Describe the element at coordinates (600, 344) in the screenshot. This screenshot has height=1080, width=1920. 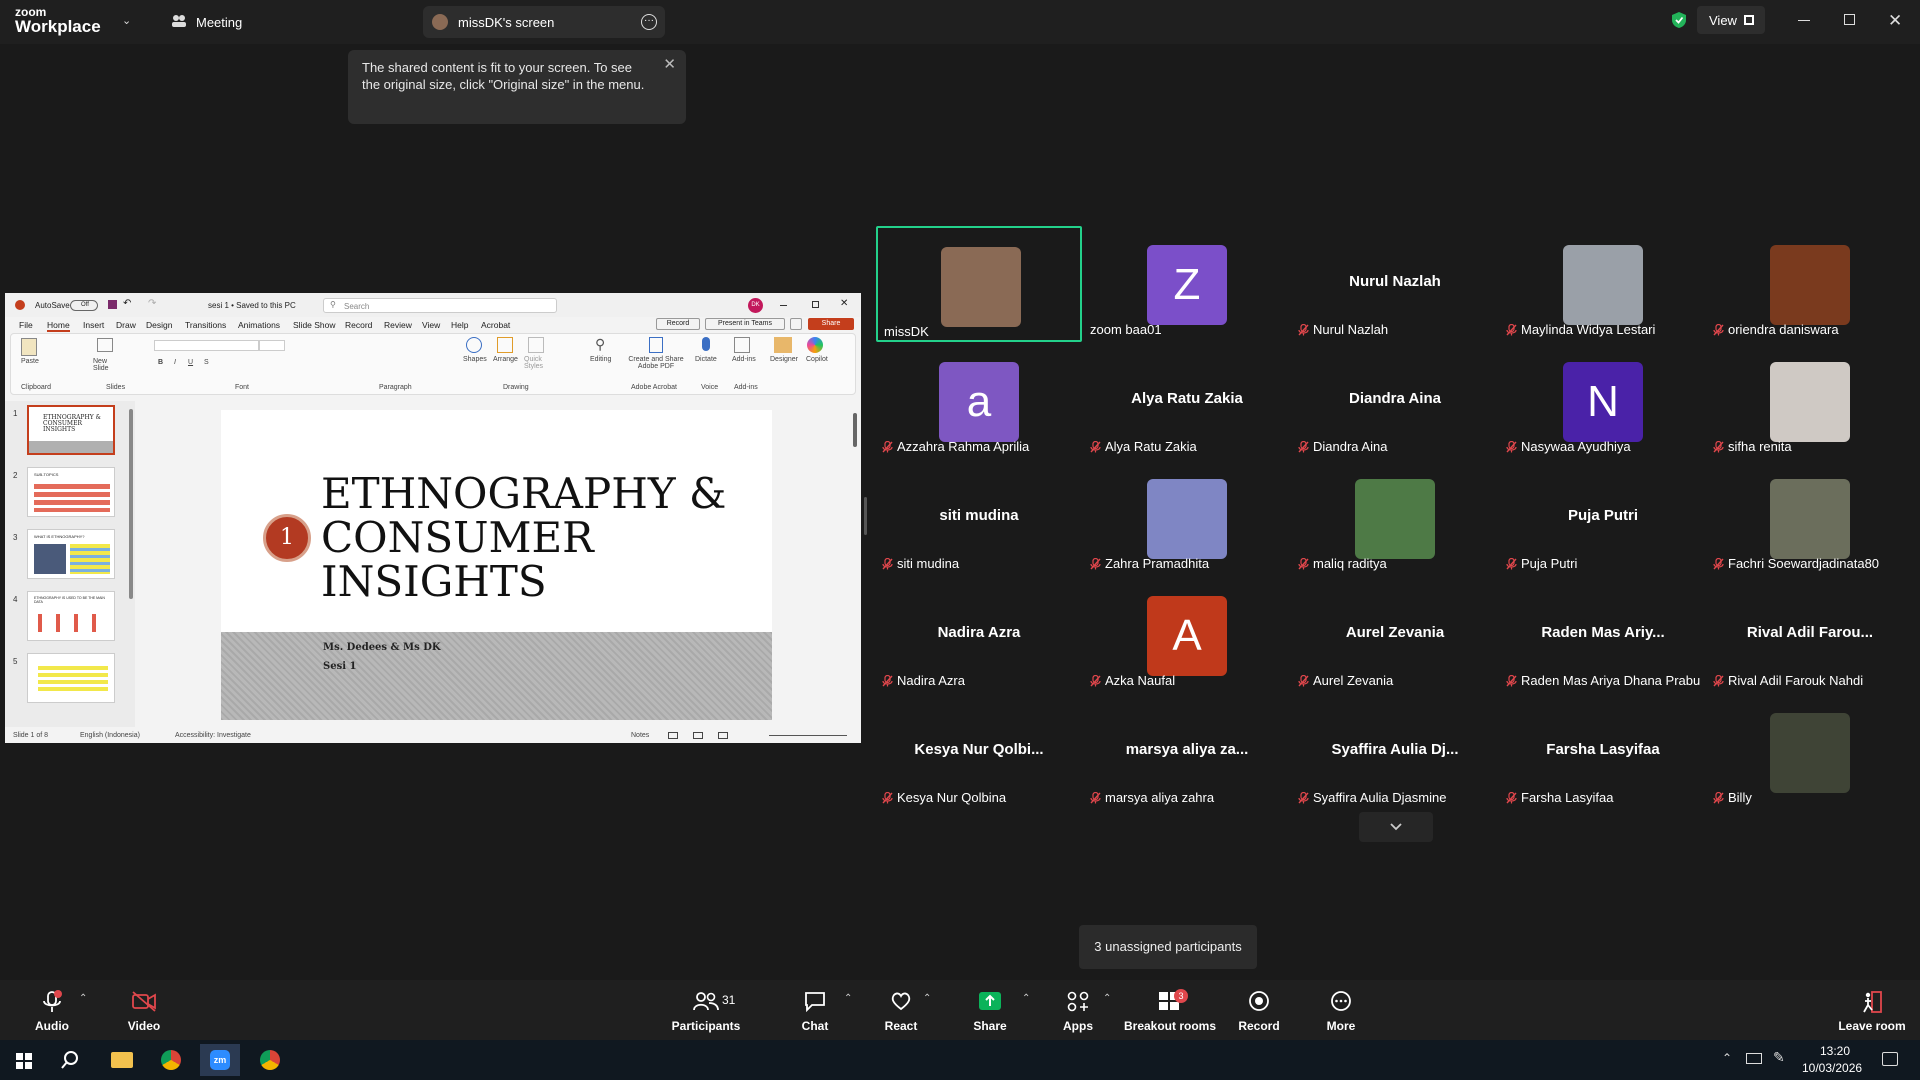
I see `editing-icon: ⚲` at that location.